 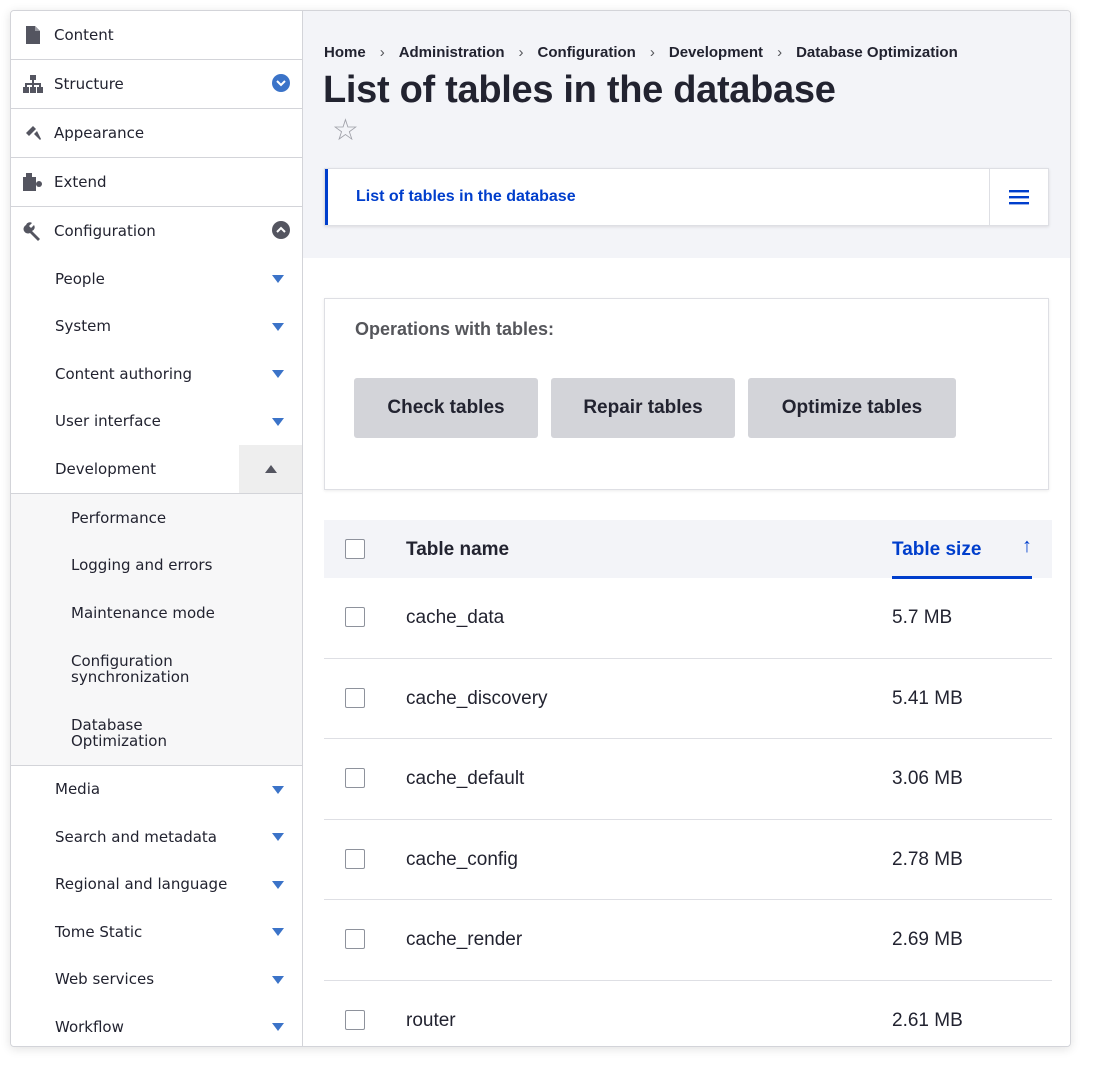 What do you see at coordinates (33, 182) in the screenshot?
I see `puzzle-icon` at bounding box center [33, 182].